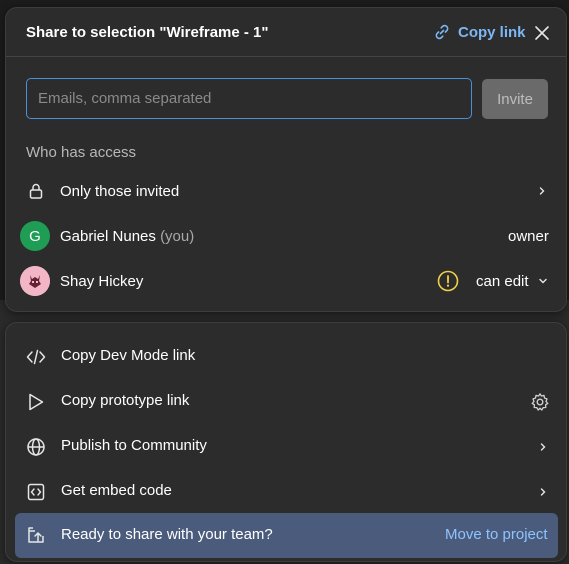 This screenshot has height=564, width=569. Describe the element at coordinates (543, 281) in the screenshot. I see `chevron-down-icon` at that location.